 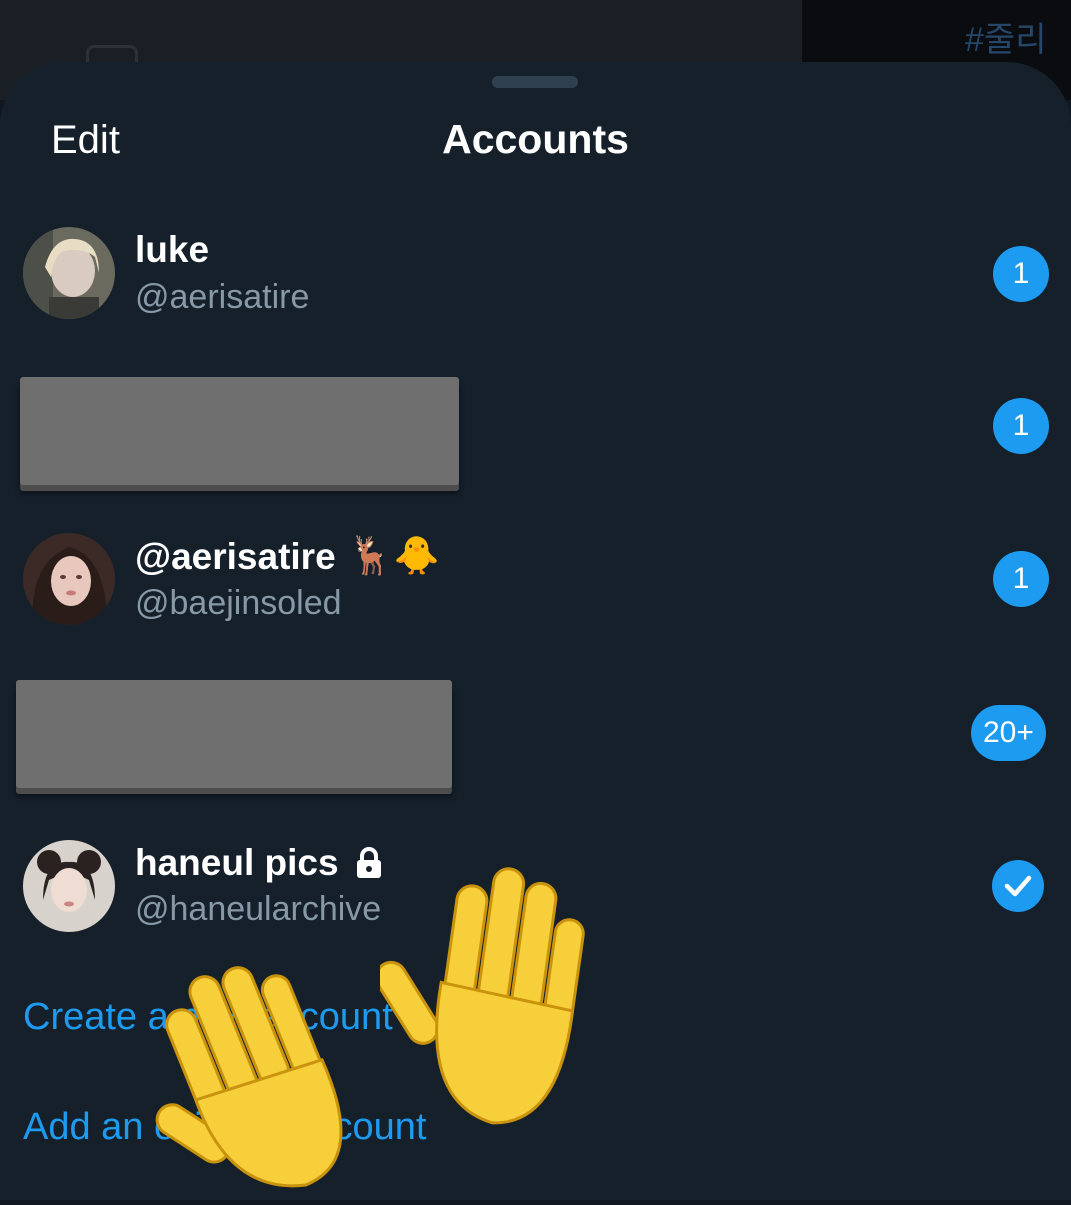 What do you see at coordinates (535, 272) in the screenshot?
I see `account-row-luke: luke @aerisatire 1` at bounding box center [535, 272].